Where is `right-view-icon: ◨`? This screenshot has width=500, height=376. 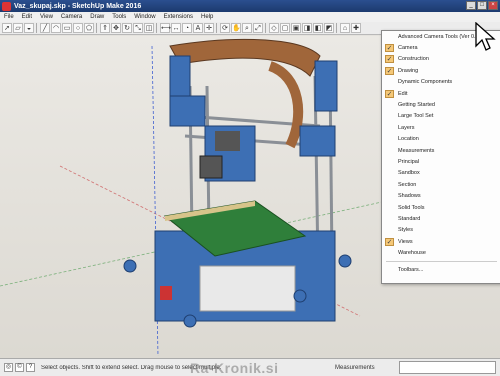 right-view-icon: ◨ is located at coordinates (307, 28).